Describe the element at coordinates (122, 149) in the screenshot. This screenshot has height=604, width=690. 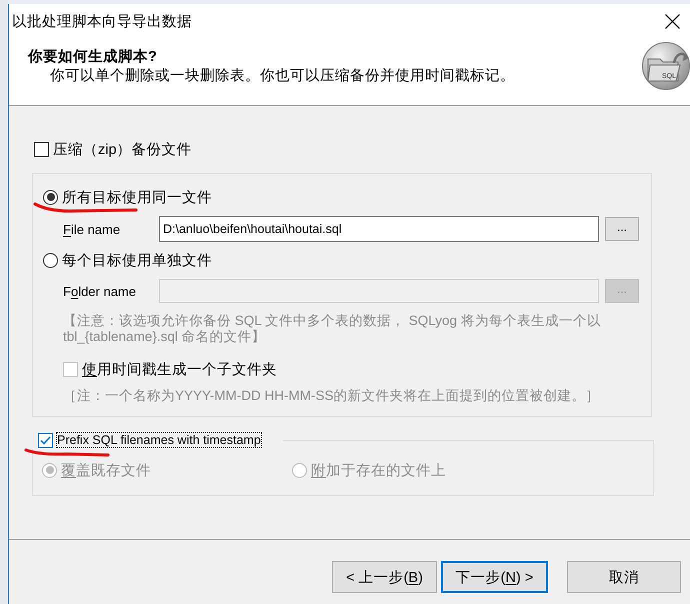
I see `checkbox-label: 压缩（zip）备份文件` at that location.